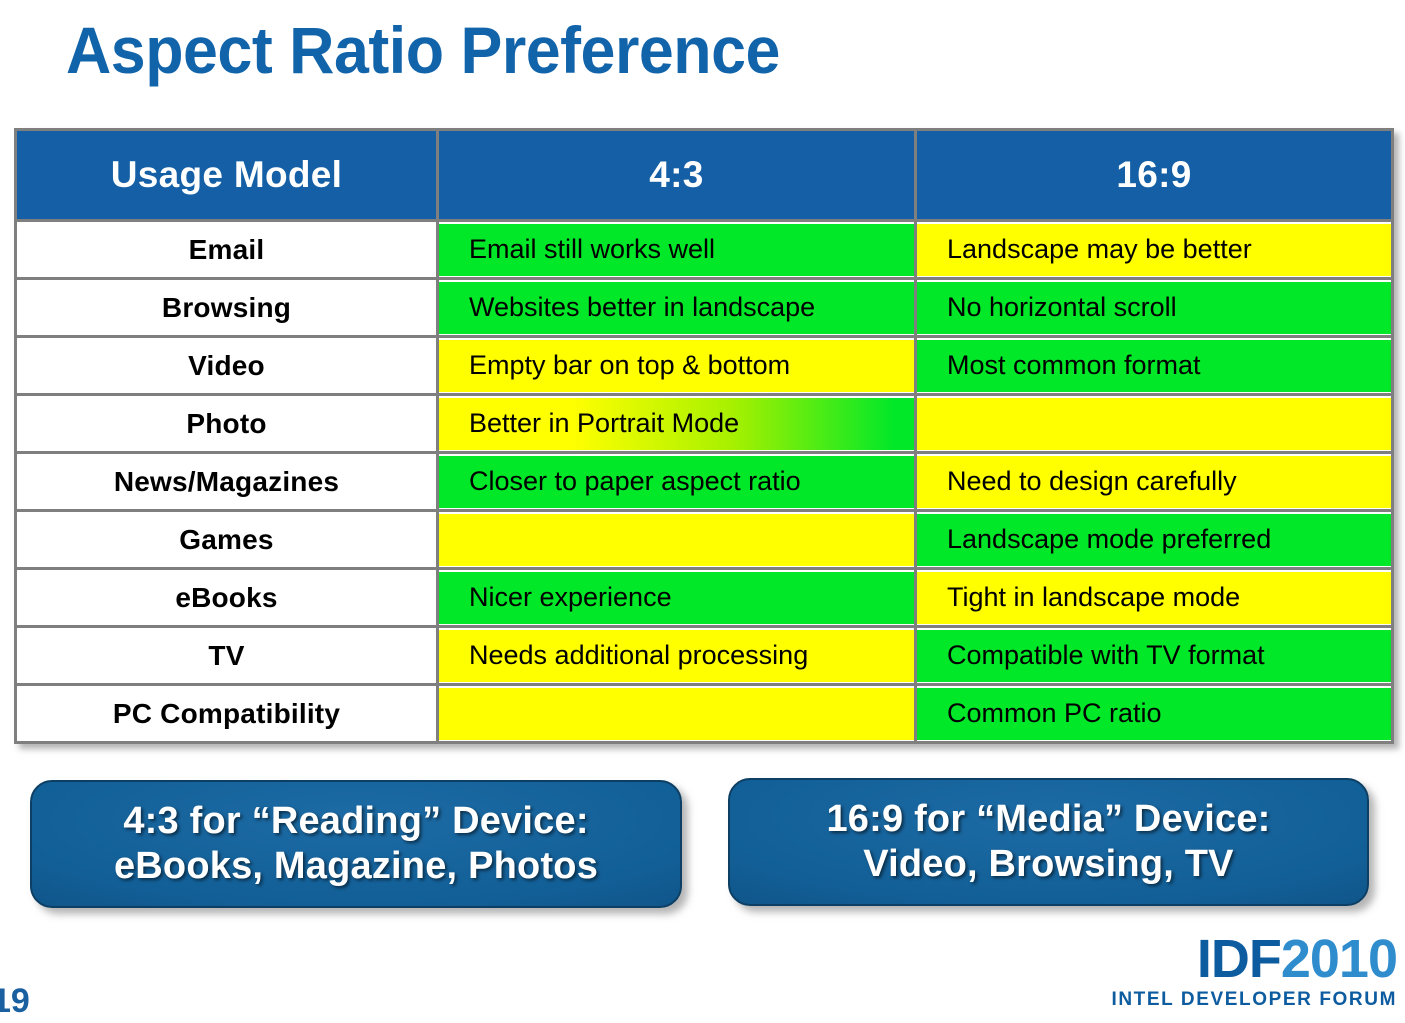 This screenshot has height=1023, width=1405. I want to click on callout-media-line-1: 16:9 for “Media” Device:, so click(1048, 819).